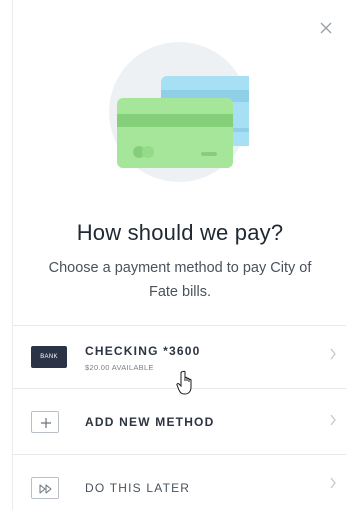  I want to click on credit-cards-icon, so click(183, 122).